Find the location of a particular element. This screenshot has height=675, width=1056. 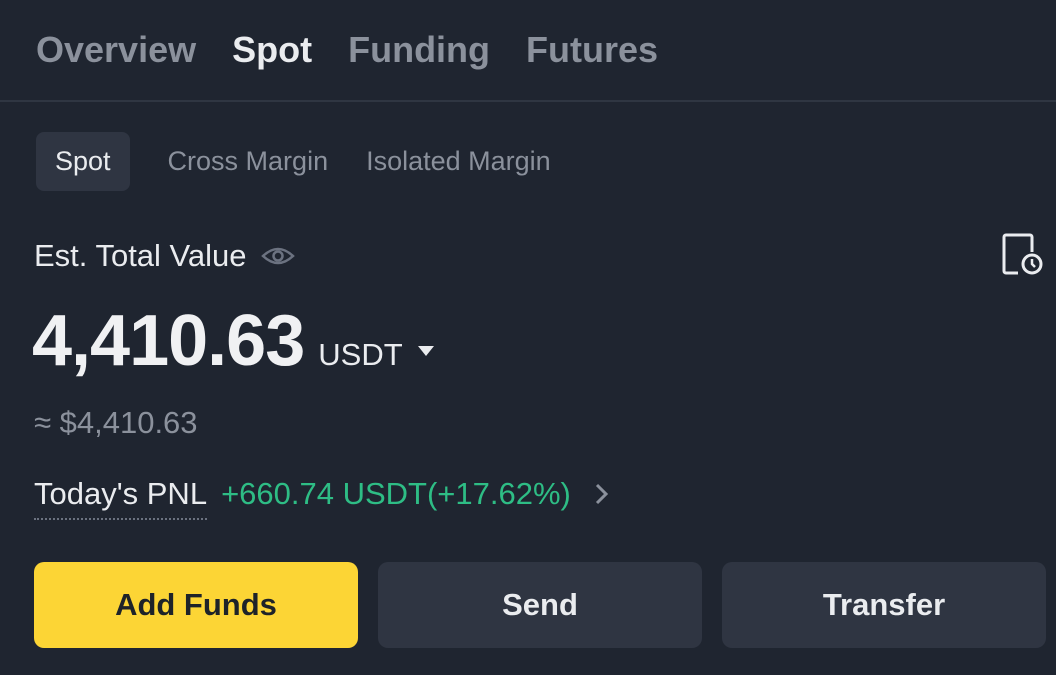

todays-pnl-row: Today's PNL +660.74 USDT(+17.62%) is located at coordinates (321, 496).